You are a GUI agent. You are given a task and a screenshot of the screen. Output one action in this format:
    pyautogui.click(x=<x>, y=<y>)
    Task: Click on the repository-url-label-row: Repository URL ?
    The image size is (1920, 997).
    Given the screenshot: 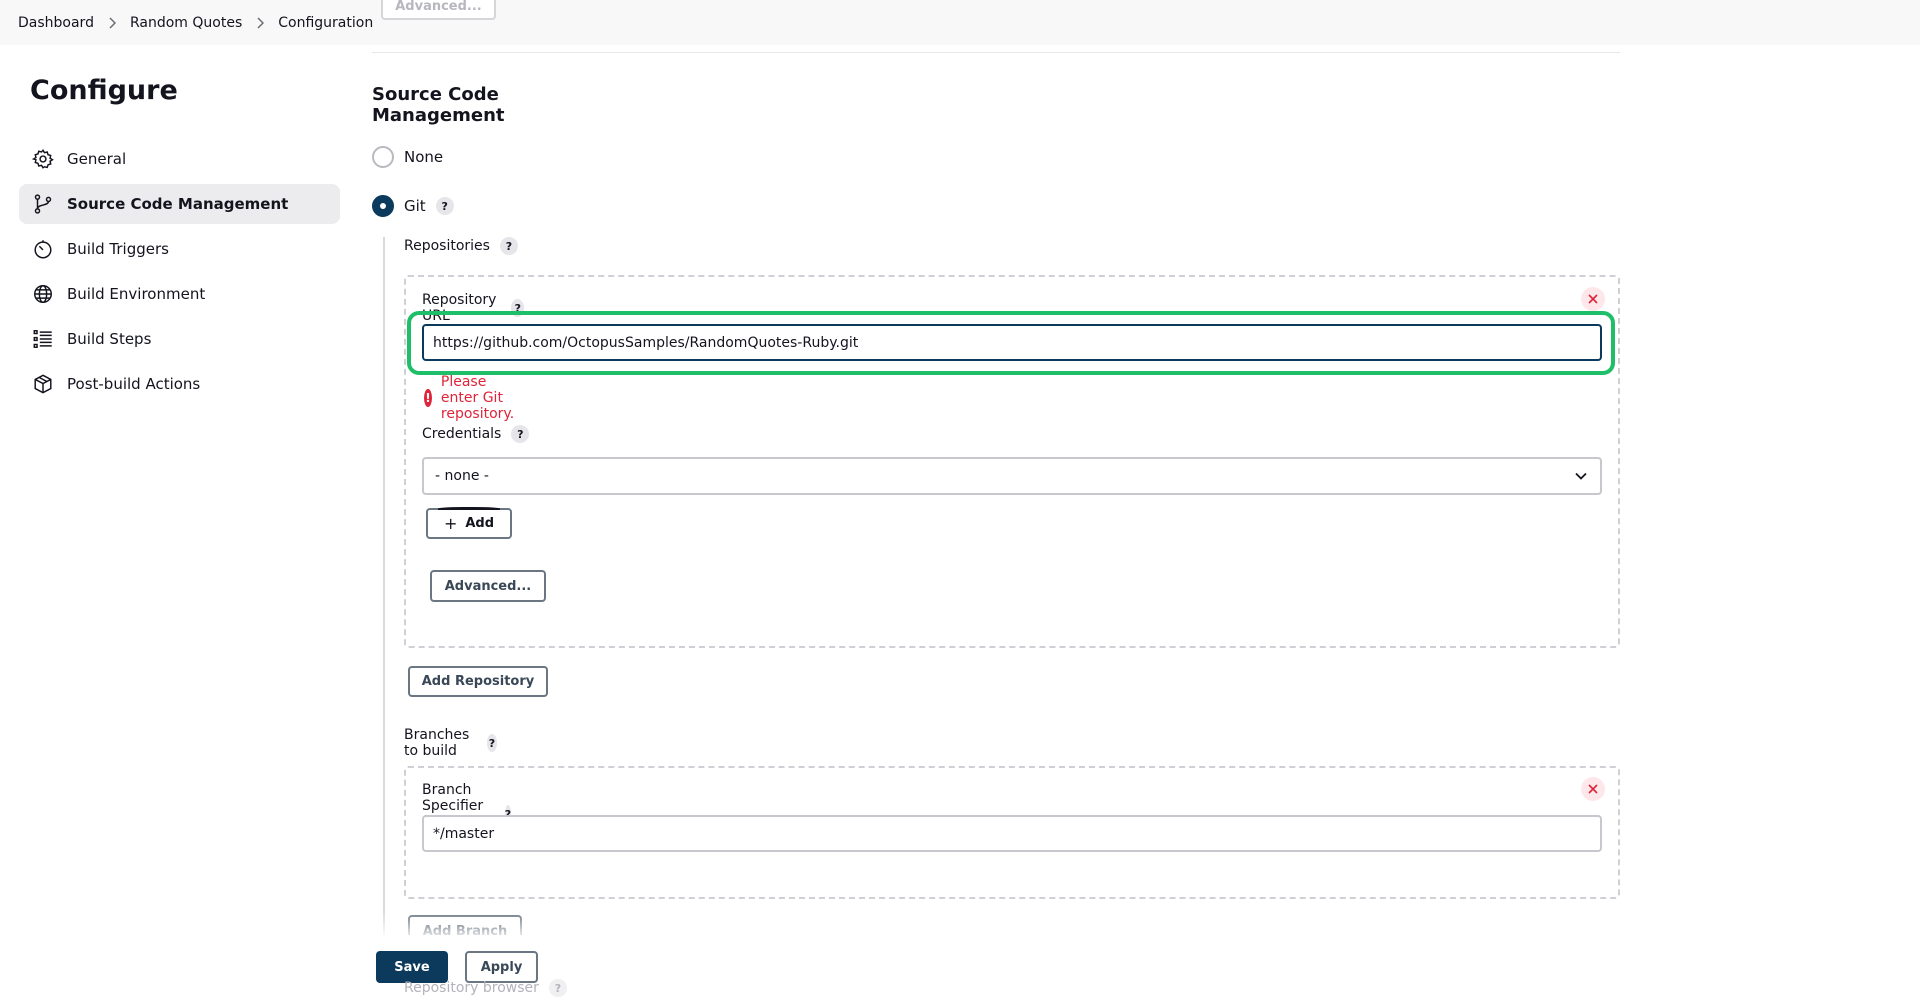 What is the action you would take?
    pyautogui.click(x=473, y=308)
    